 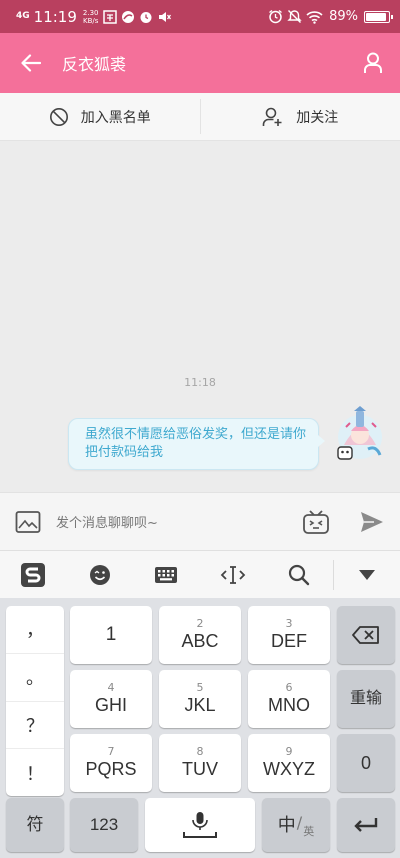 I want to click on language-switch-key: 中 / 英, so click(x=296, y=825).